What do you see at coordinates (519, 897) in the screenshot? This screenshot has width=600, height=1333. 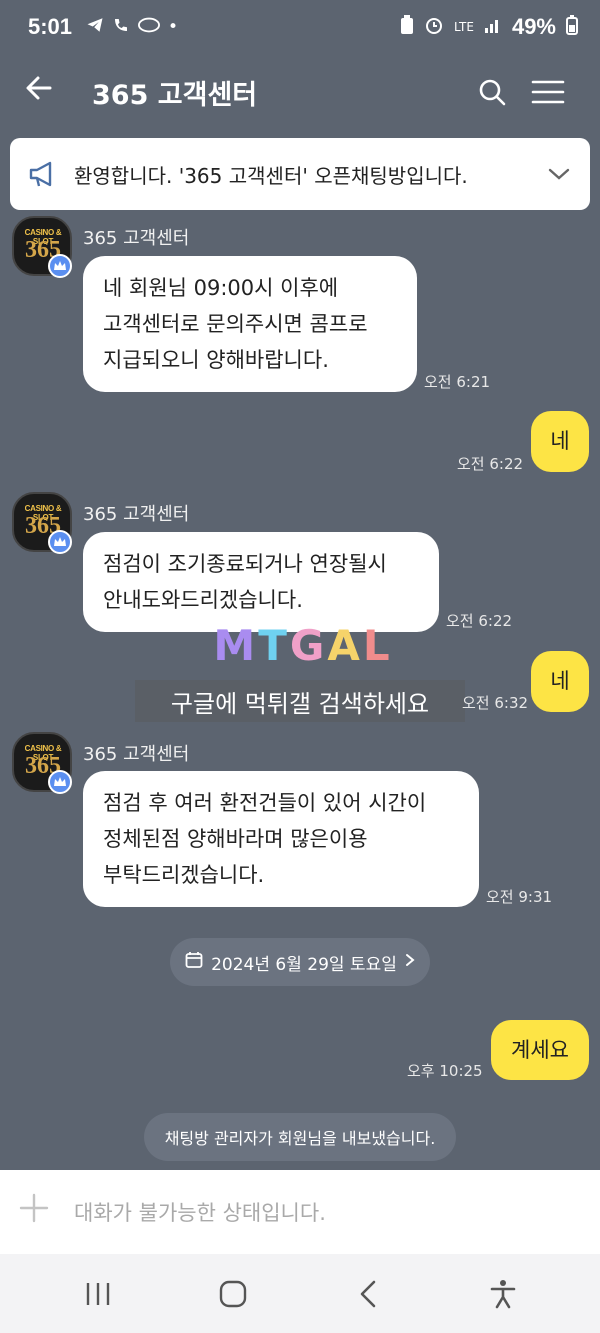 I see `message-time: 오전 9:31` at bounding box center [519, 897].